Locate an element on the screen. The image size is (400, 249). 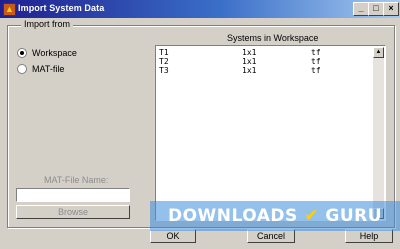
window-title: Import System Data is located at coordinates (61, 8).